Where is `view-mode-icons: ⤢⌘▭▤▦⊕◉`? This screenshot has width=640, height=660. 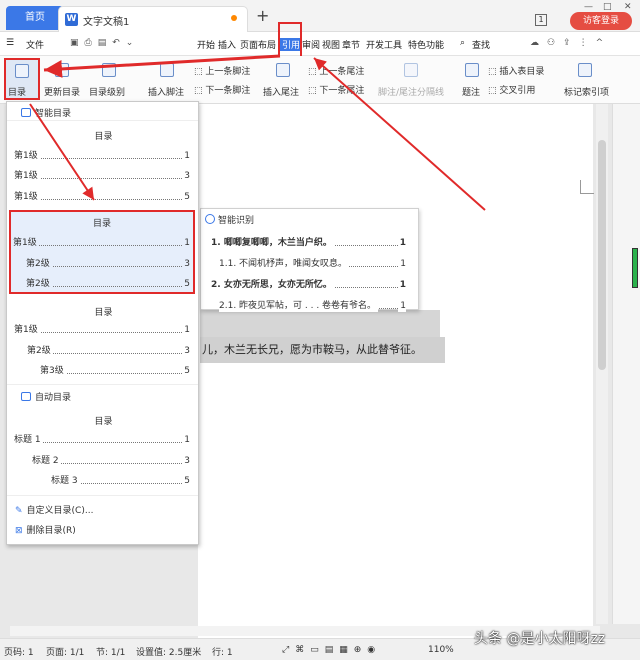
view-mode-icons: ⤢⌘▭▤▦⊕◉ is located at coordinates (331, 650).